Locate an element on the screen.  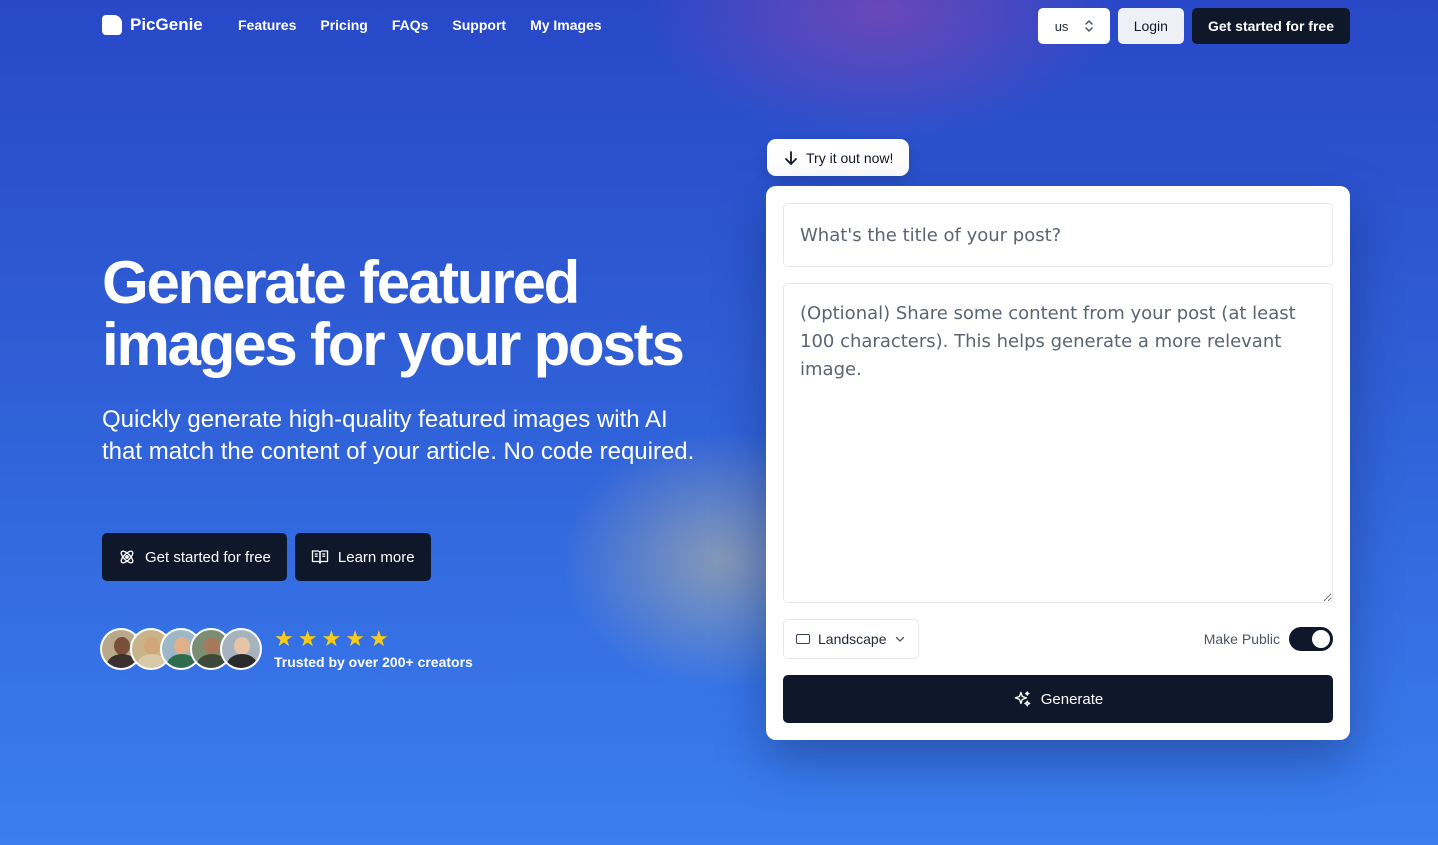
book-open-icon is located at coordinates (320, 557).